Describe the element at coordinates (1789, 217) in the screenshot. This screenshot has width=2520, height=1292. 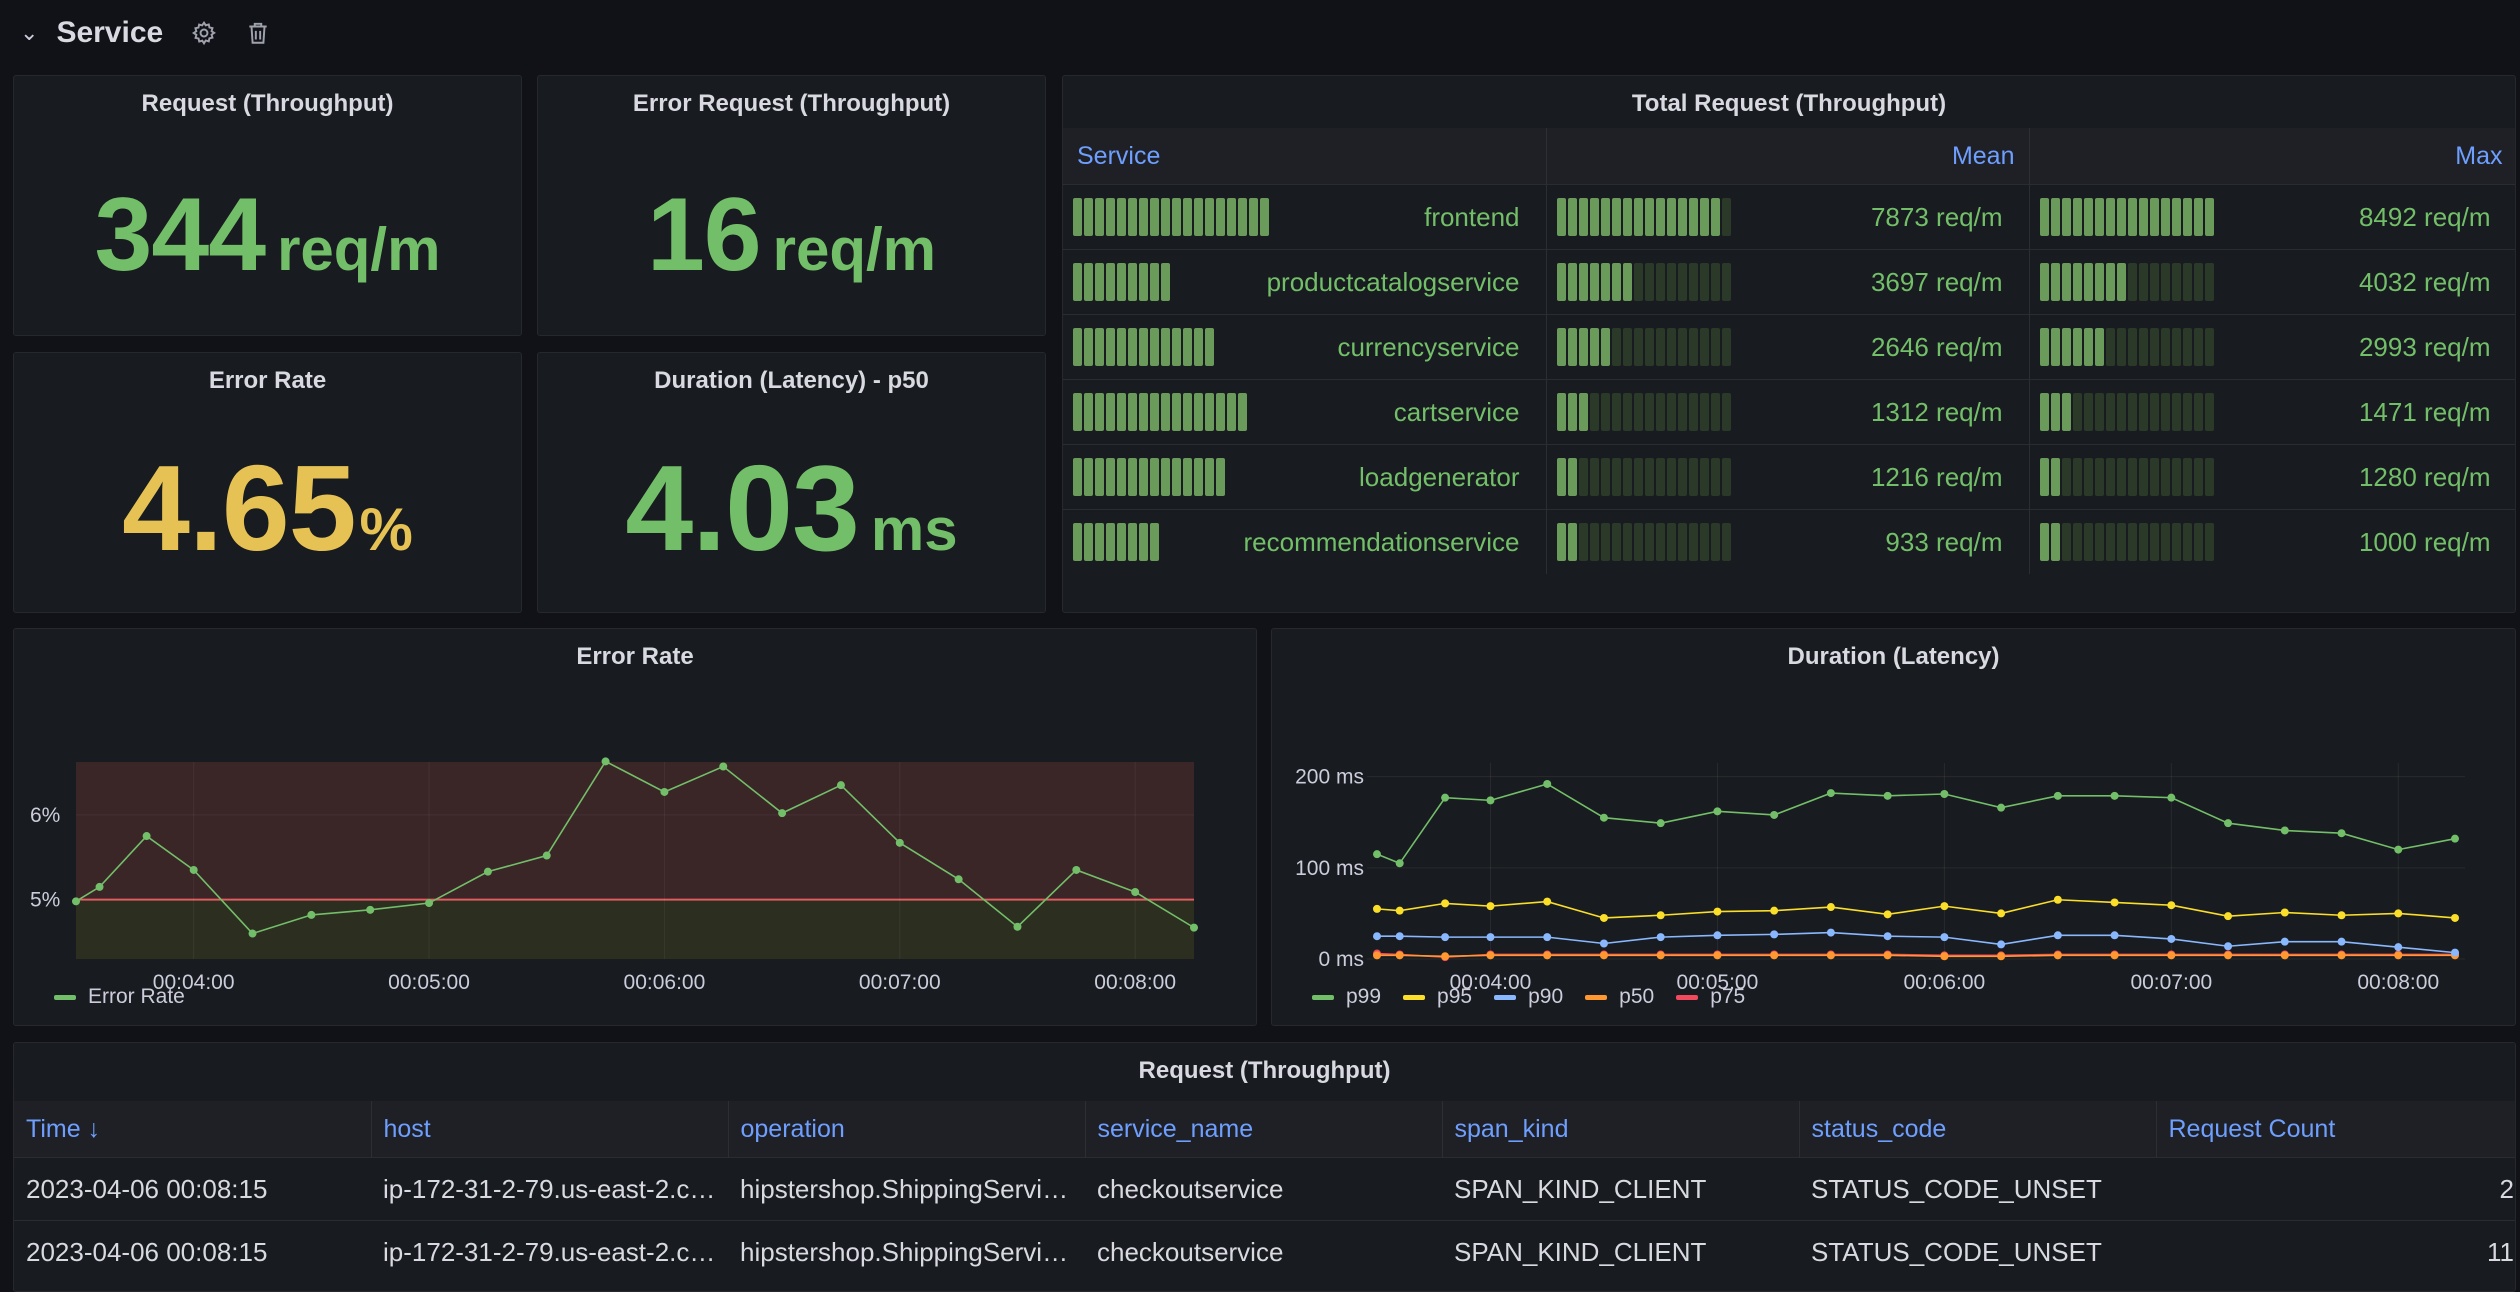
I see `table-row: frontend 7873 req/m 8492 req/m` at that location.